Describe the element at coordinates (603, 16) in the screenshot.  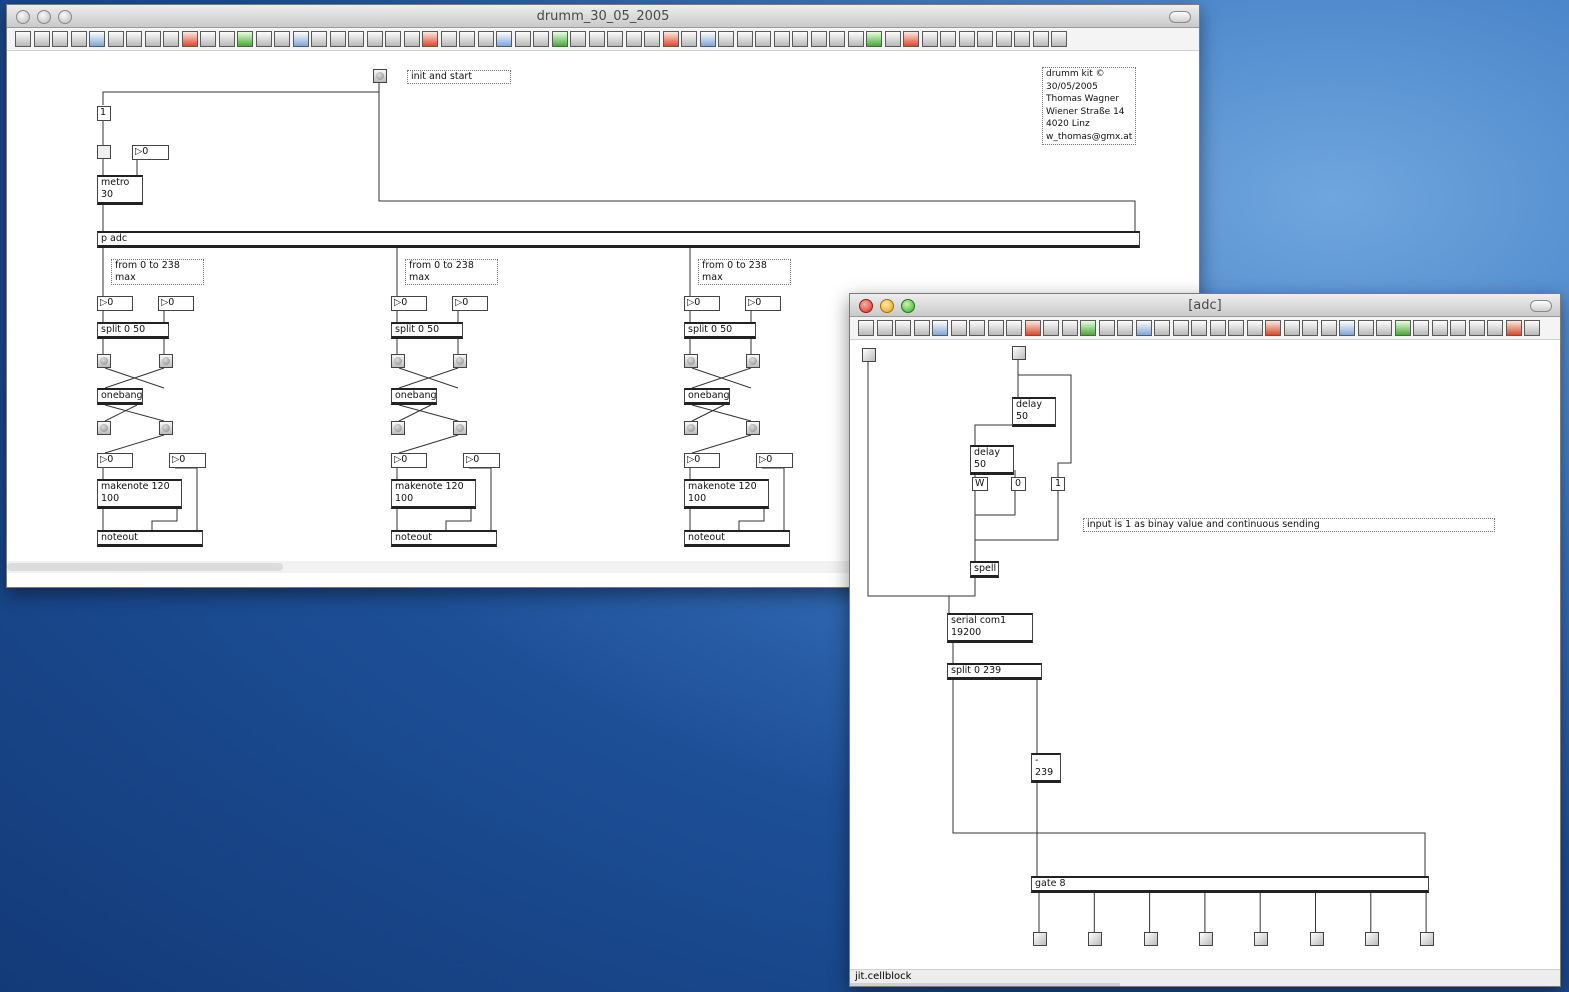
I see `window-titlebar: drumm_30_05_2005` at that location.